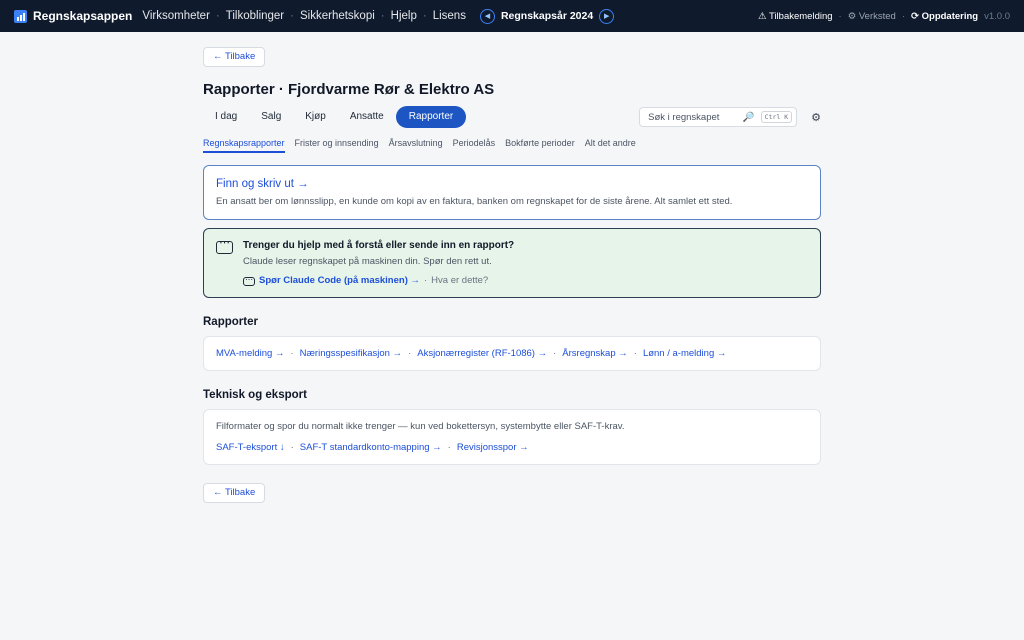 The image size is (1024, 640). I want to click on subtab-bokforte-perioder: Bokførte perioder, so click(540, 145).